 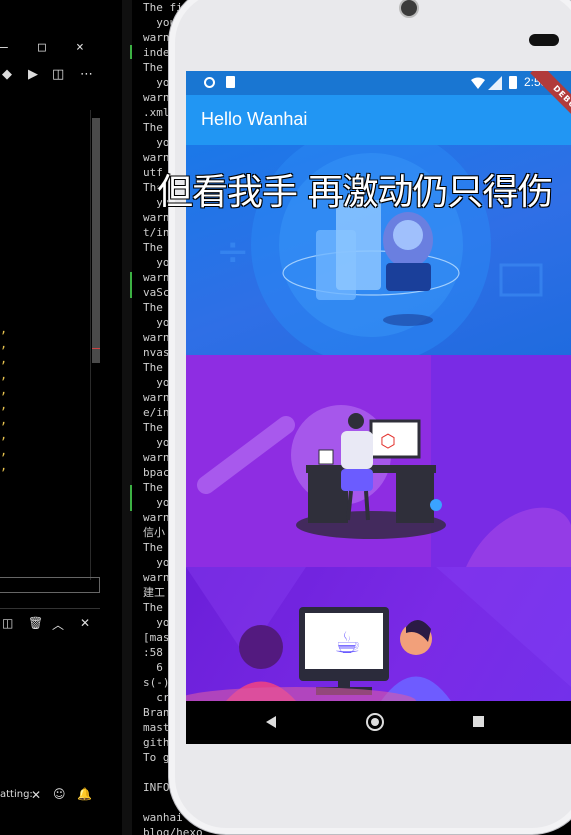 What do you see at coordinates (409, 9) in the screenshot?
I see `camera-icon` at bounding box center [409, 9].